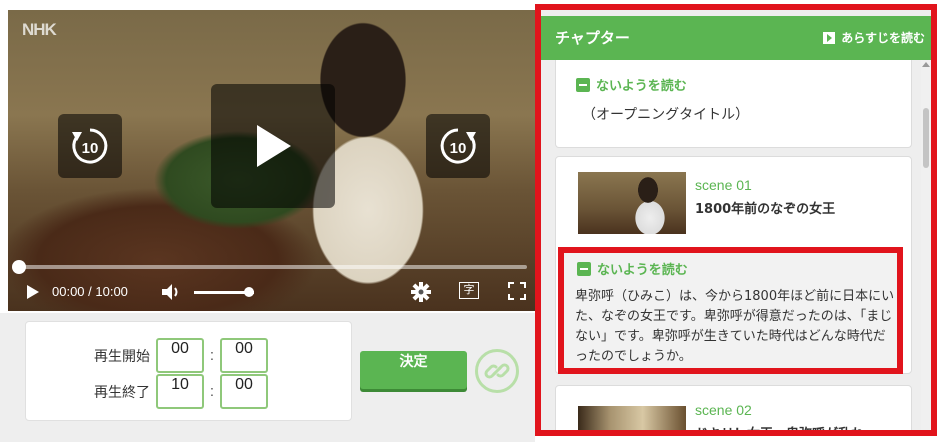 This screenshot has height=442, width=937. I want to click on control-bar: 00:00 / 10:00 字, so click(271, 292).